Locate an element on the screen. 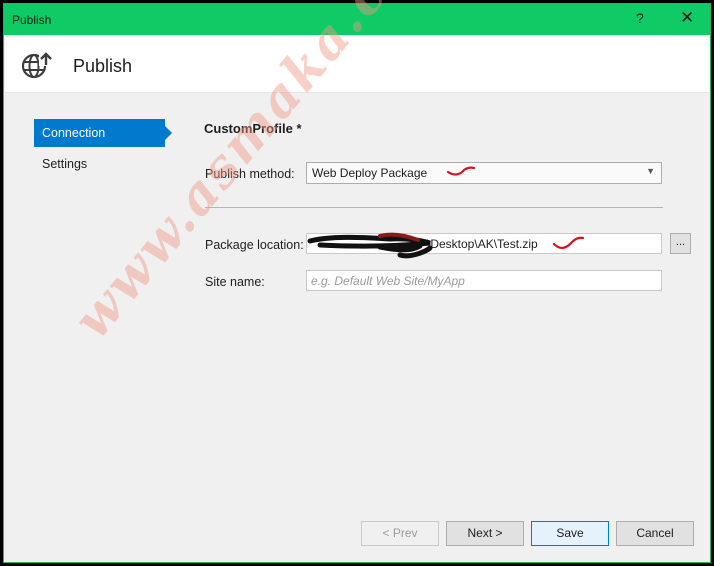 The width and height of the screenshot is (714, 566). section-divider is located at coordinates (434, 207).